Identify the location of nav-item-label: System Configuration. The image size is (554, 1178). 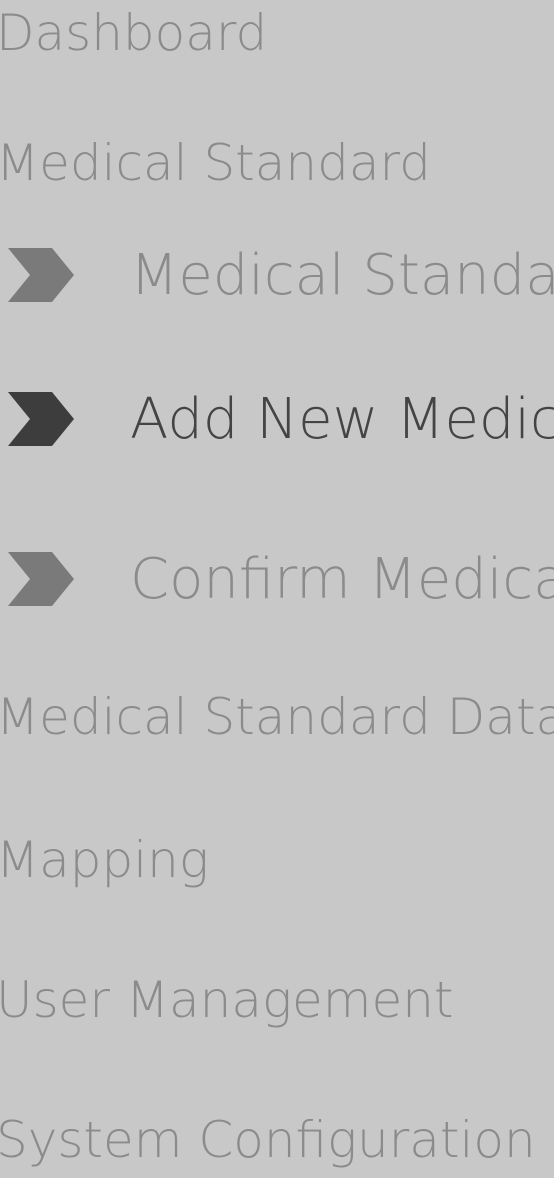
(268, 1140).